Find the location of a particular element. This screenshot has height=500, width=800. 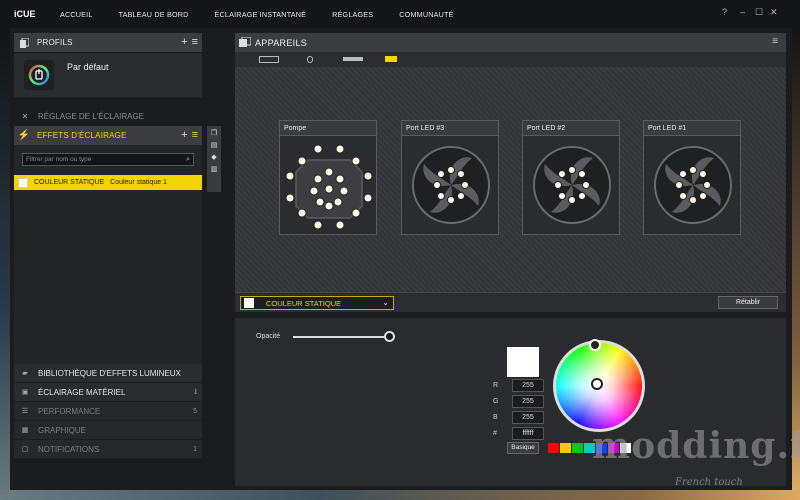

blue-label: B is located at coordinates (495, 417).